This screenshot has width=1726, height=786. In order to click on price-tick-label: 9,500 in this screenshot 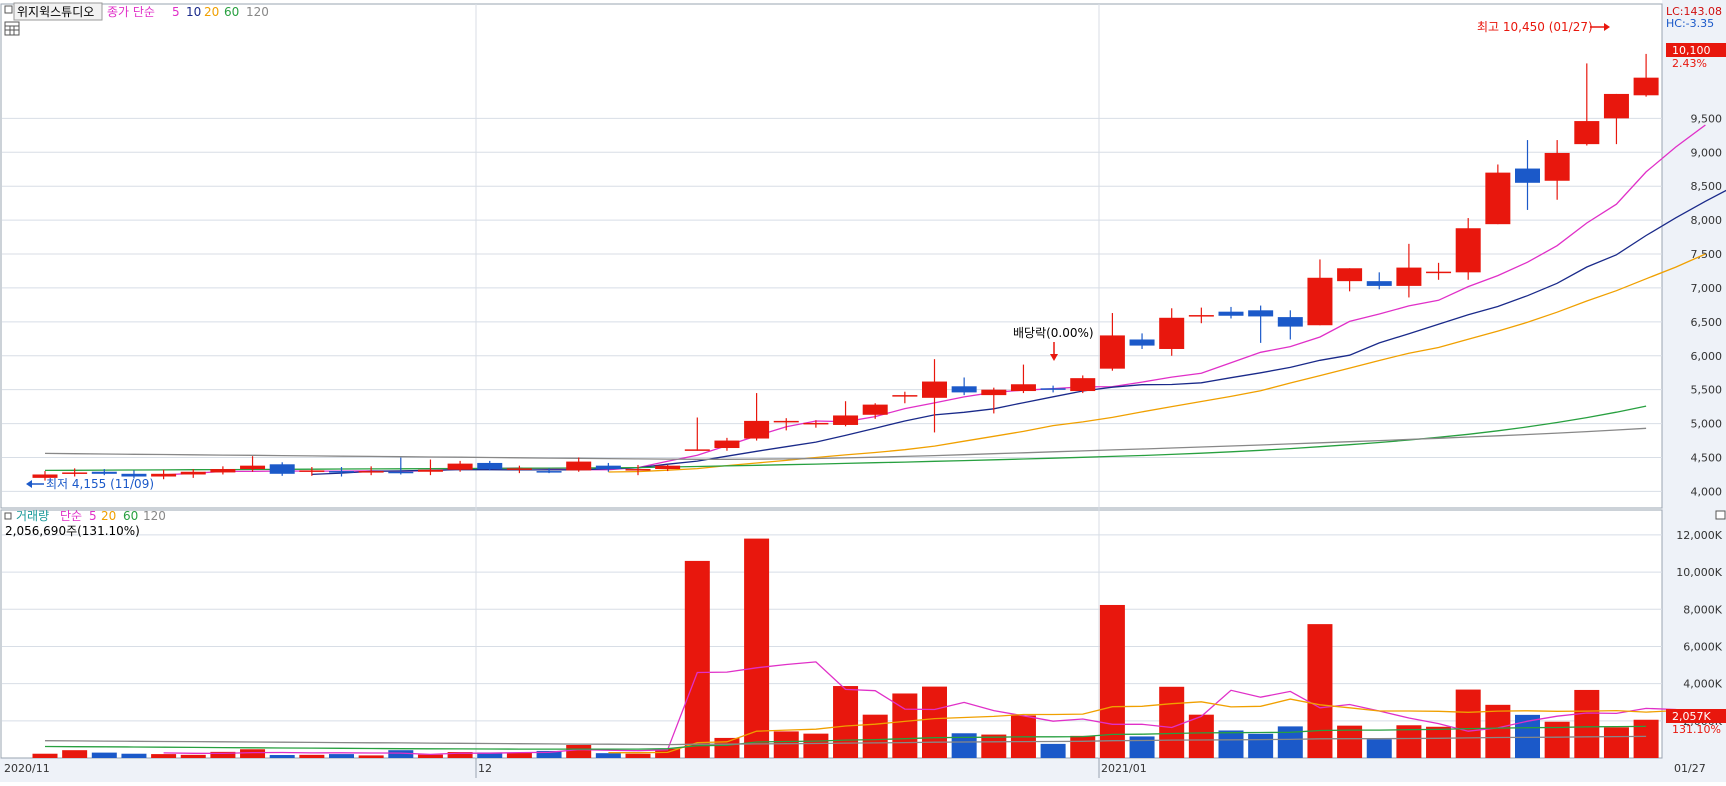, I will do `click(1707, 118)`.